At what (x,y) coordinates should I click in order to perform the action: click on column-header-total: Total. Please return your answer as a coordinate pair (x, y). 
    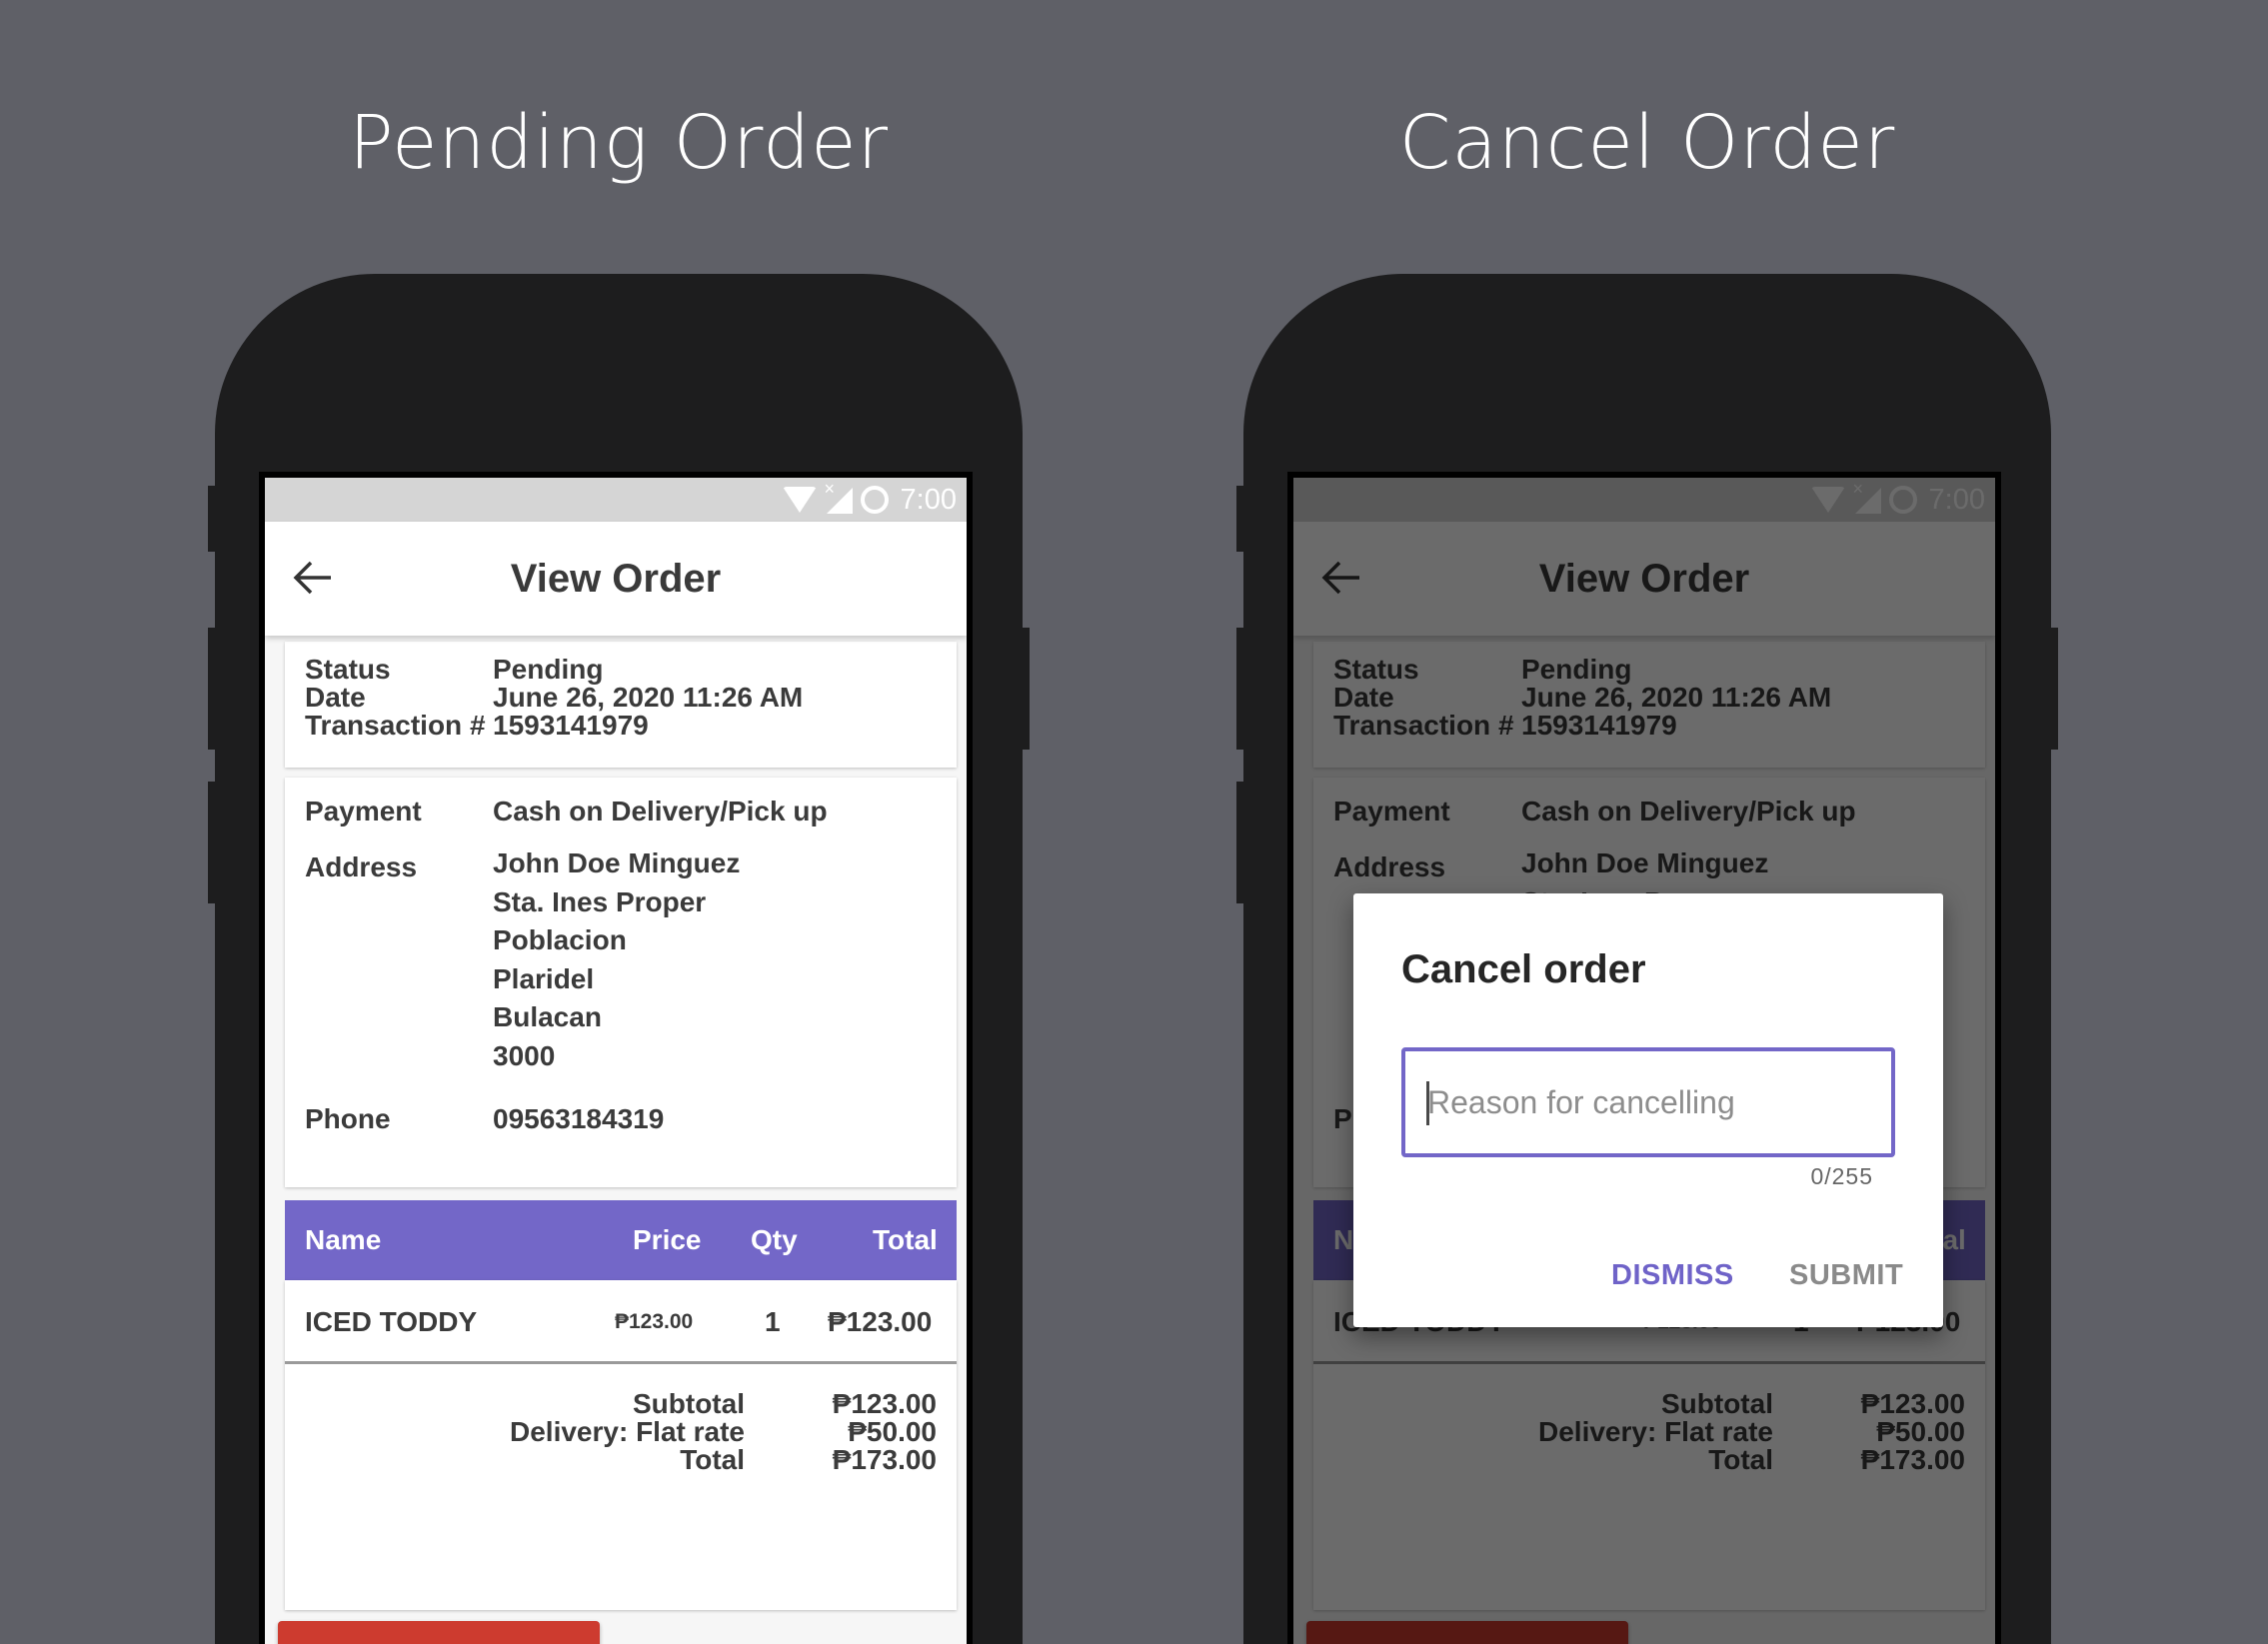
    Looking at the image, I should click on (906, 1239).